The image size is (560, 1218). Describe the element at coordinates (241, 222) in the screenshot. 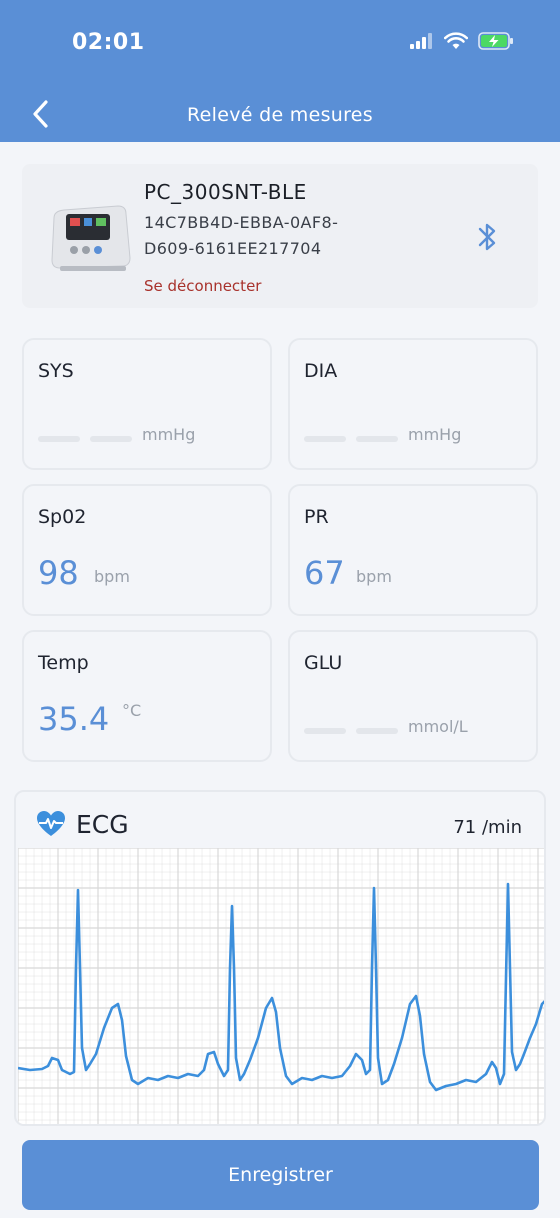

I see `device-id-line-1: 14C7BB4D-EBBA-0AF8-` at that location.